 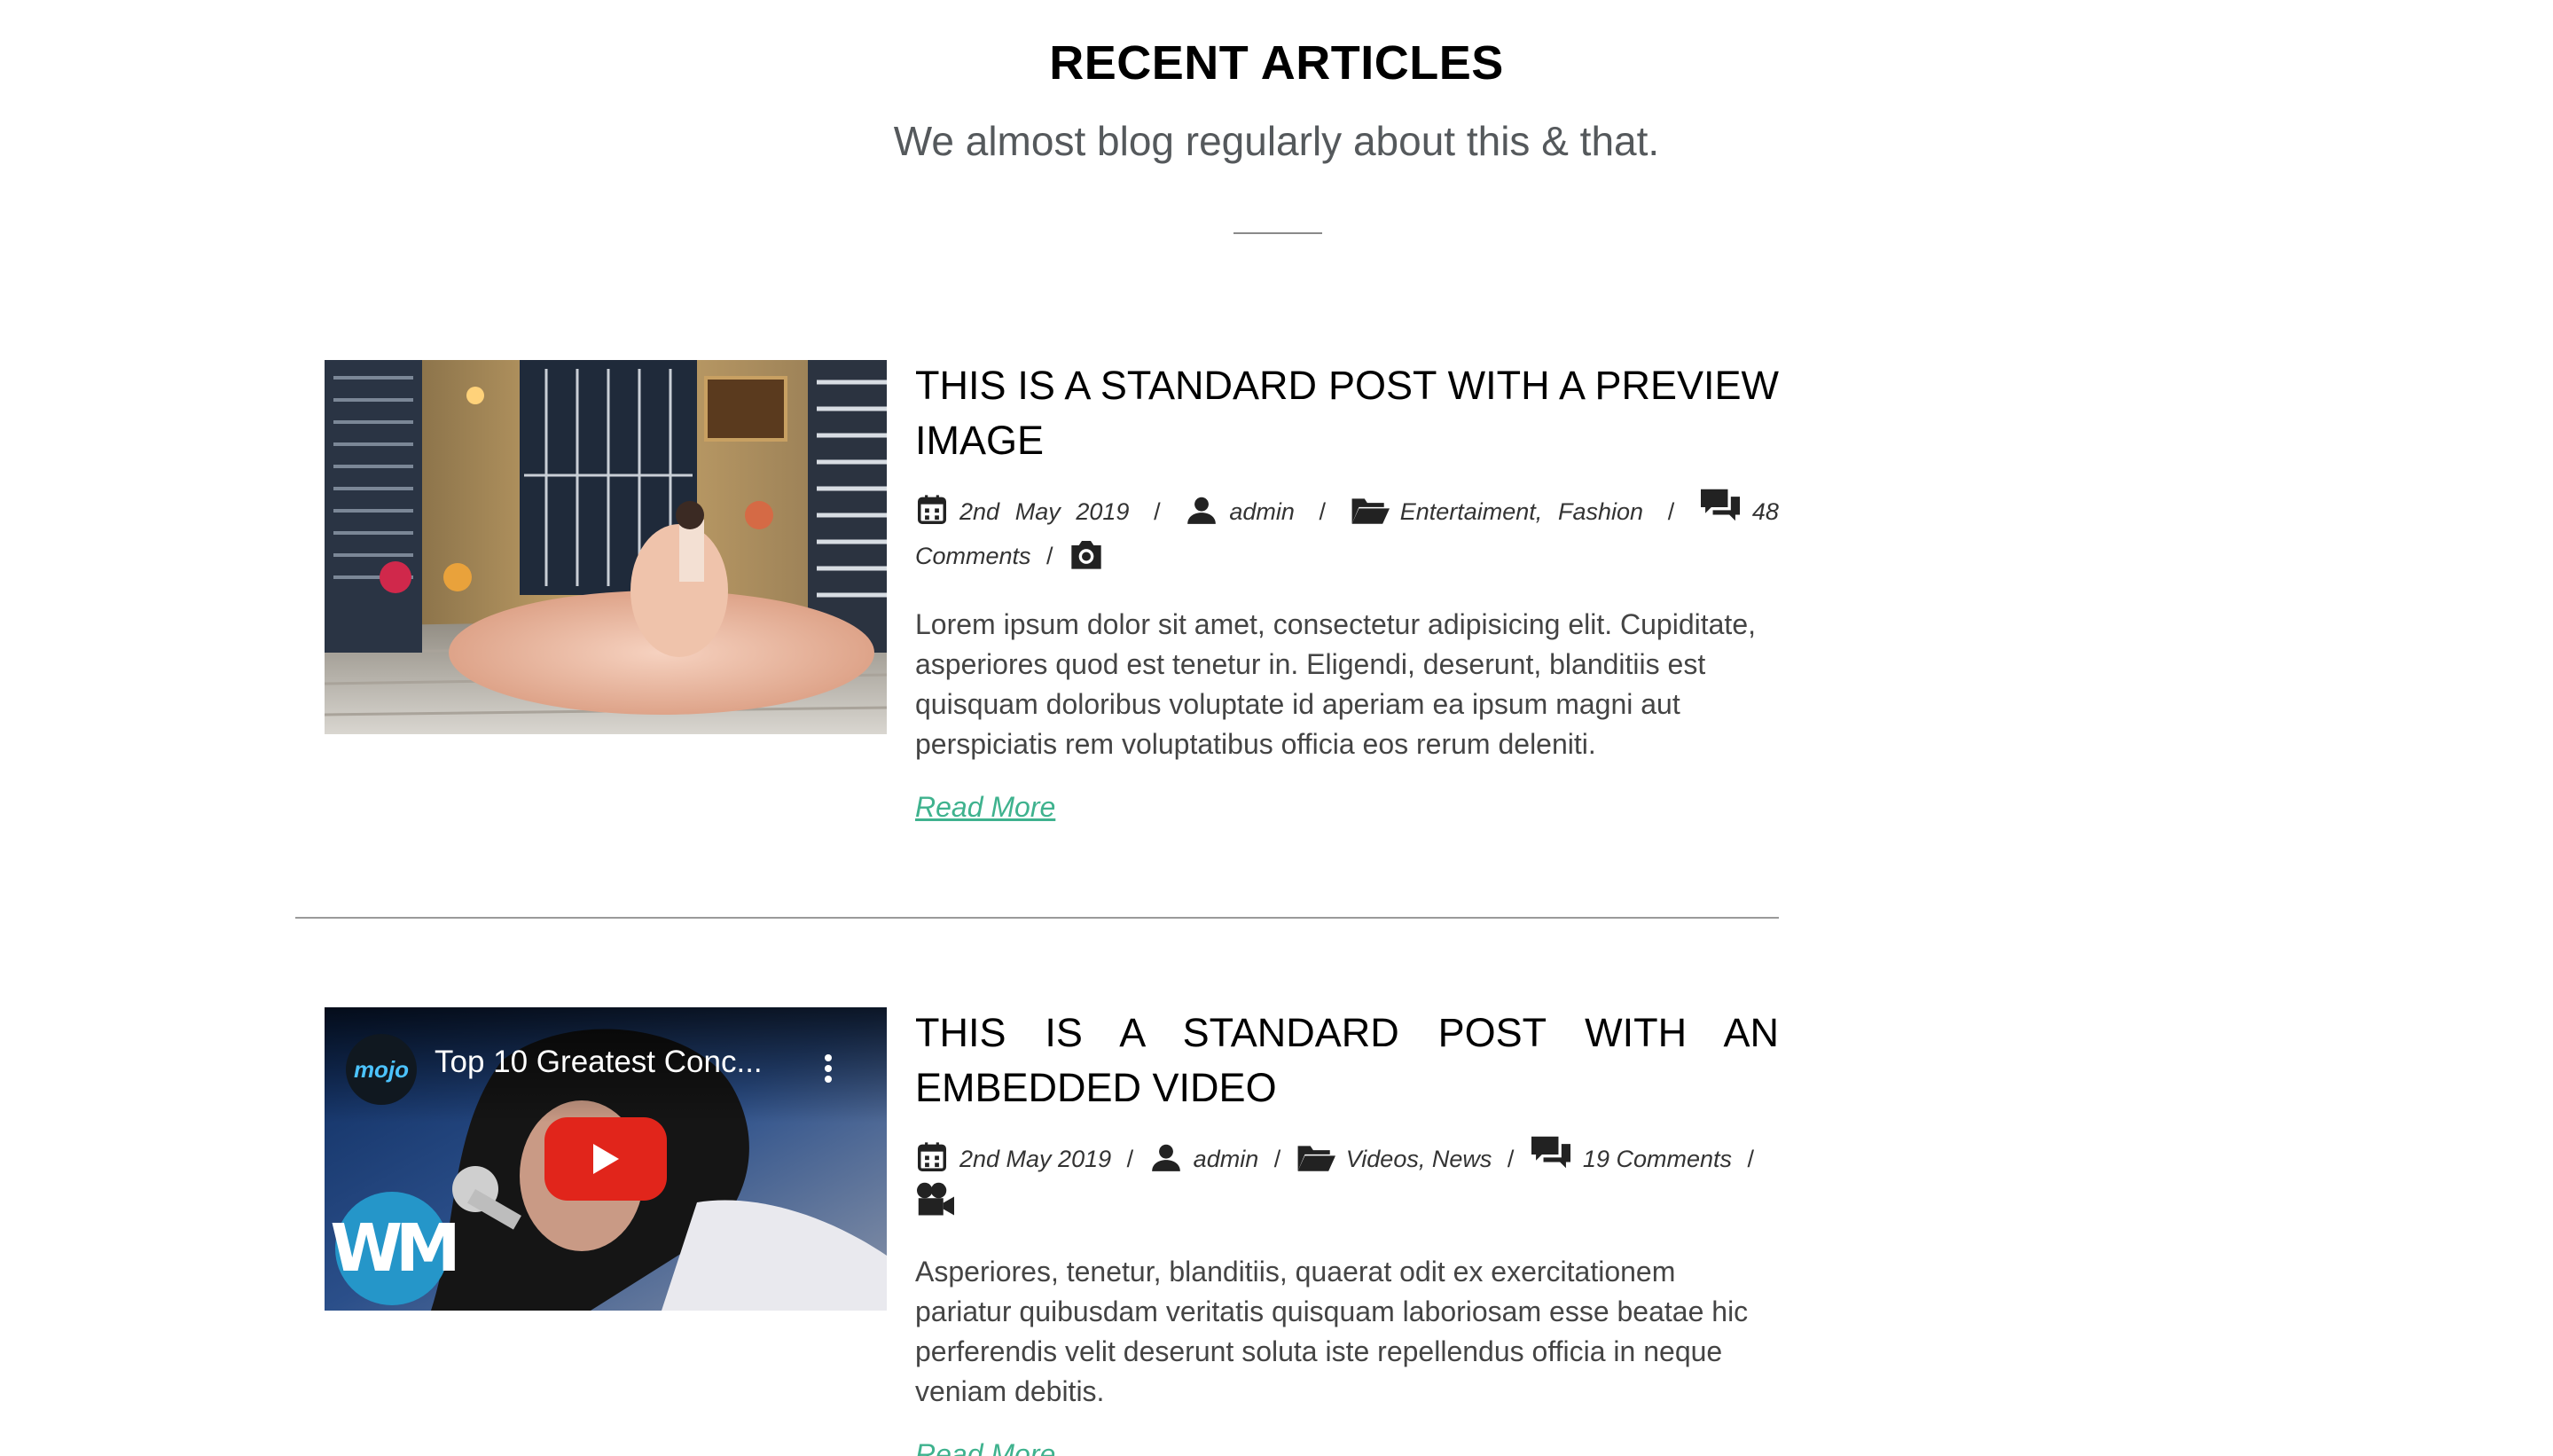 What do you see at coordinates (1468, 511) in the screenshot?
I see `post-category: Entertaiment` at bounding box center [1468, 511].